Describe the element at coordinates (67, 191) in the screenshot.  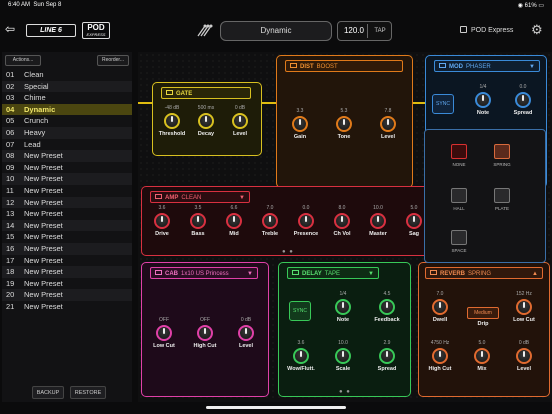
I see `preset-list-item: 11 New Preset` at that location.